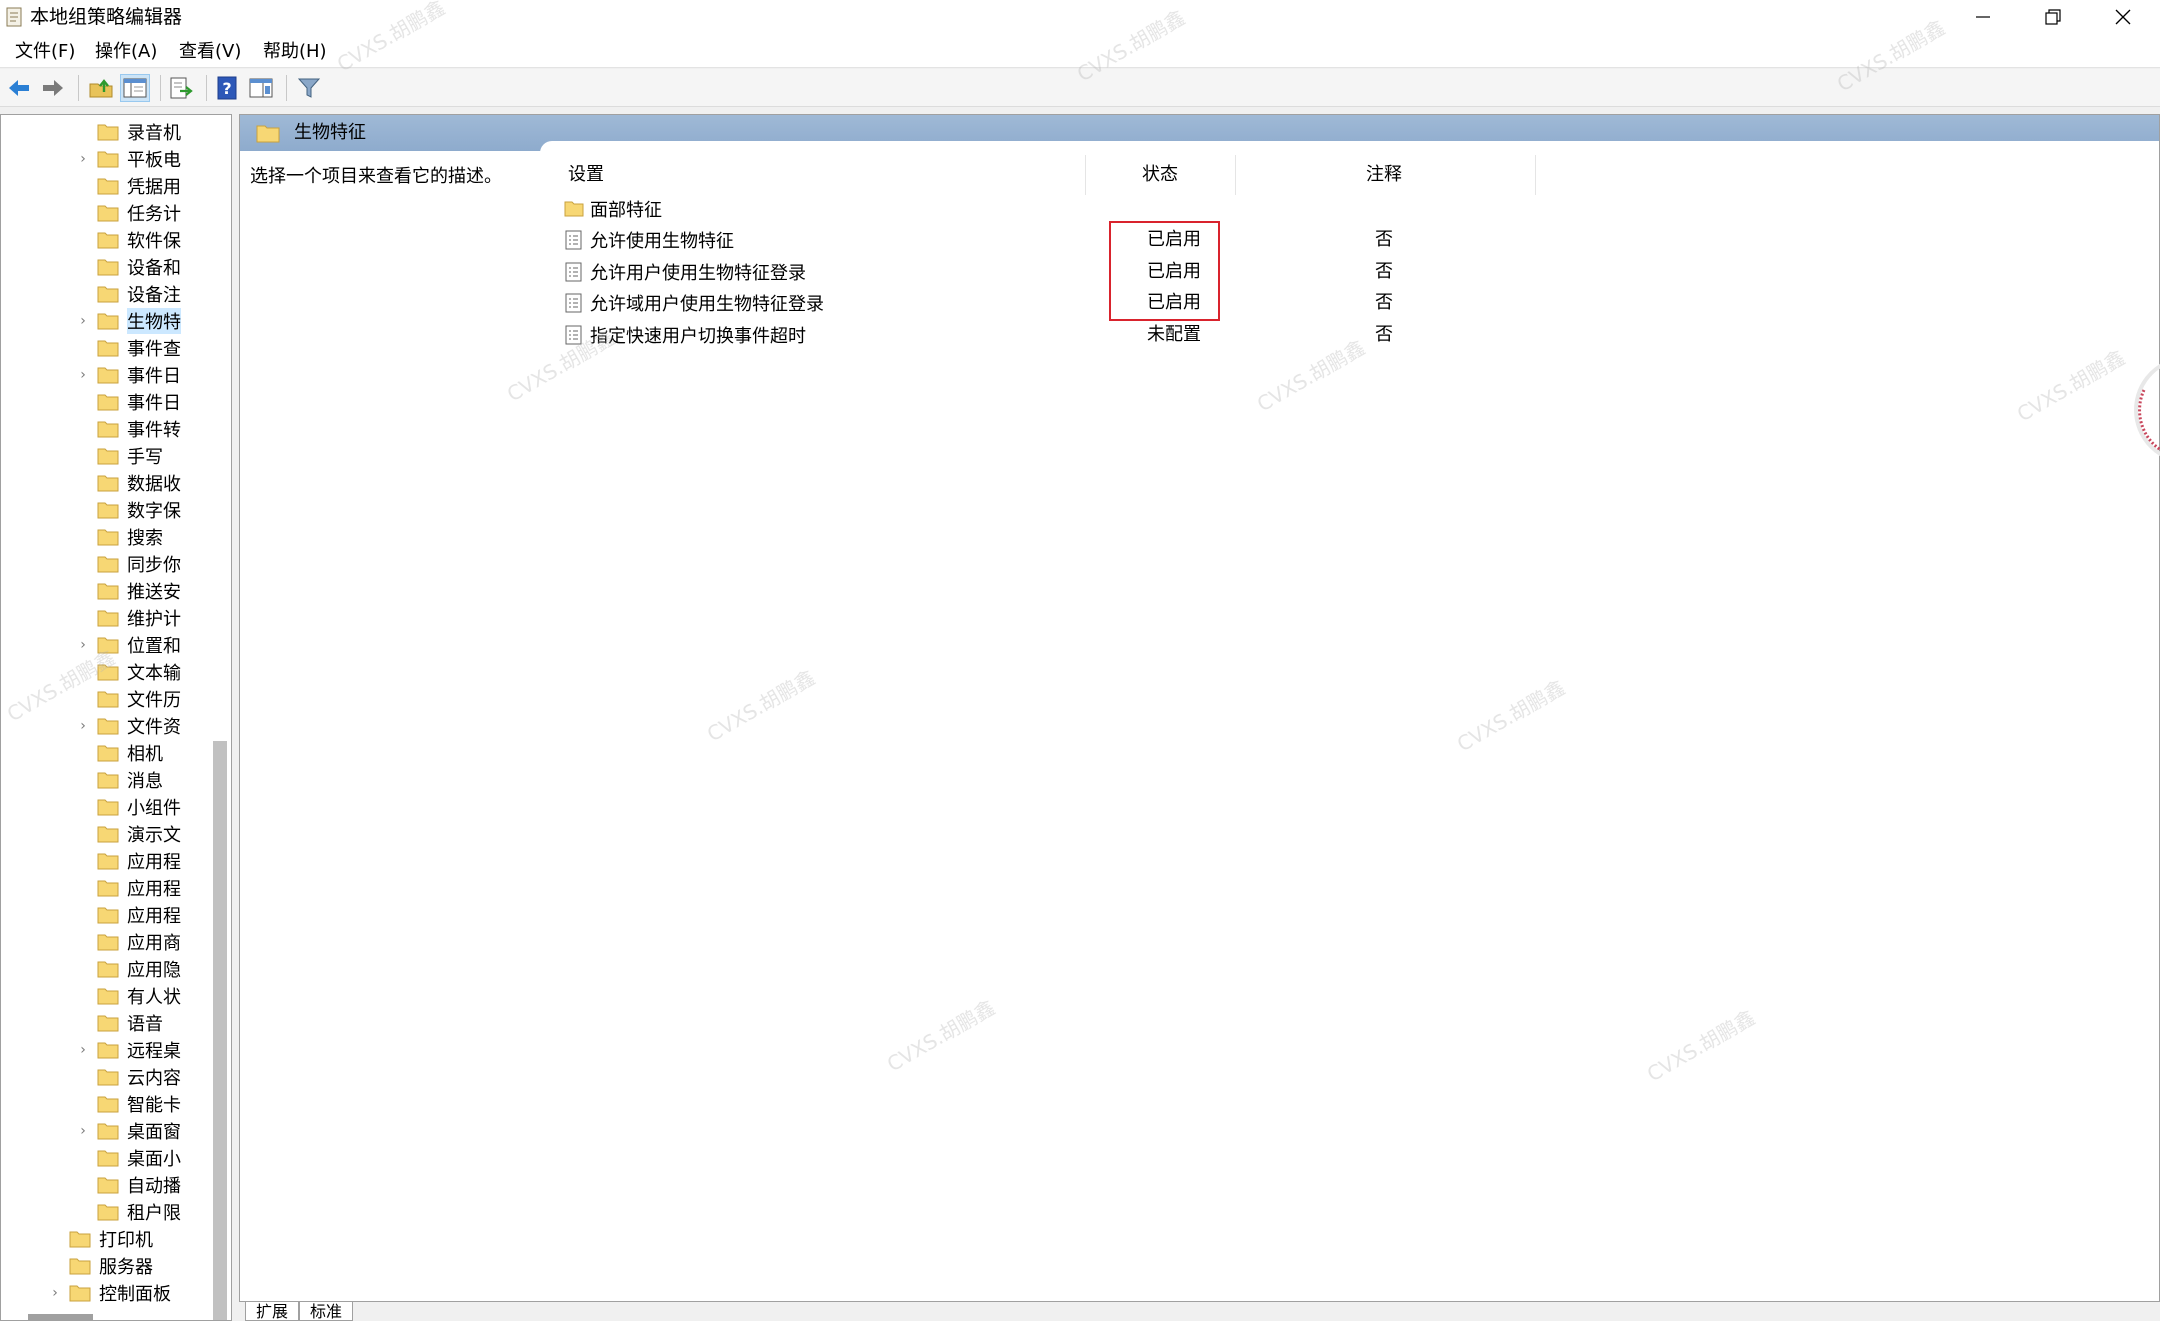 This screenshot has height=1321, width=2160. What do you see at coordinates (139, 1211) in the screenshot?
I see `tree-item: 租户限` at bounding box center [139, 1211].